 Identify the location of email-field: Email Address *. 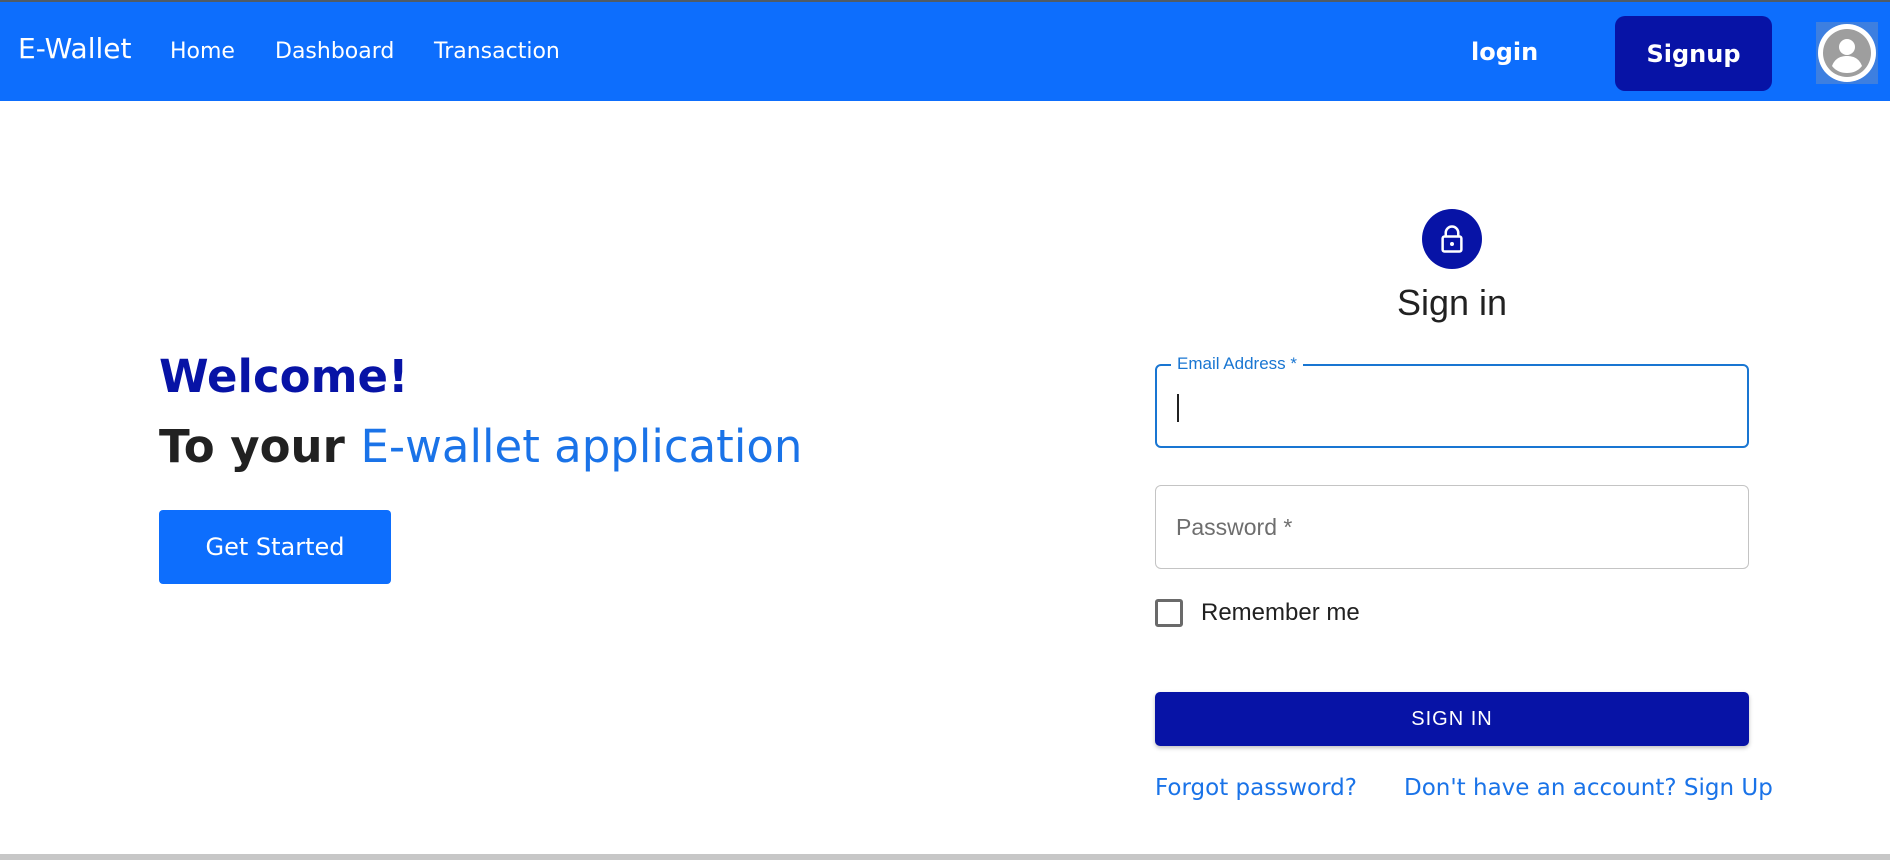
(1452, 401).